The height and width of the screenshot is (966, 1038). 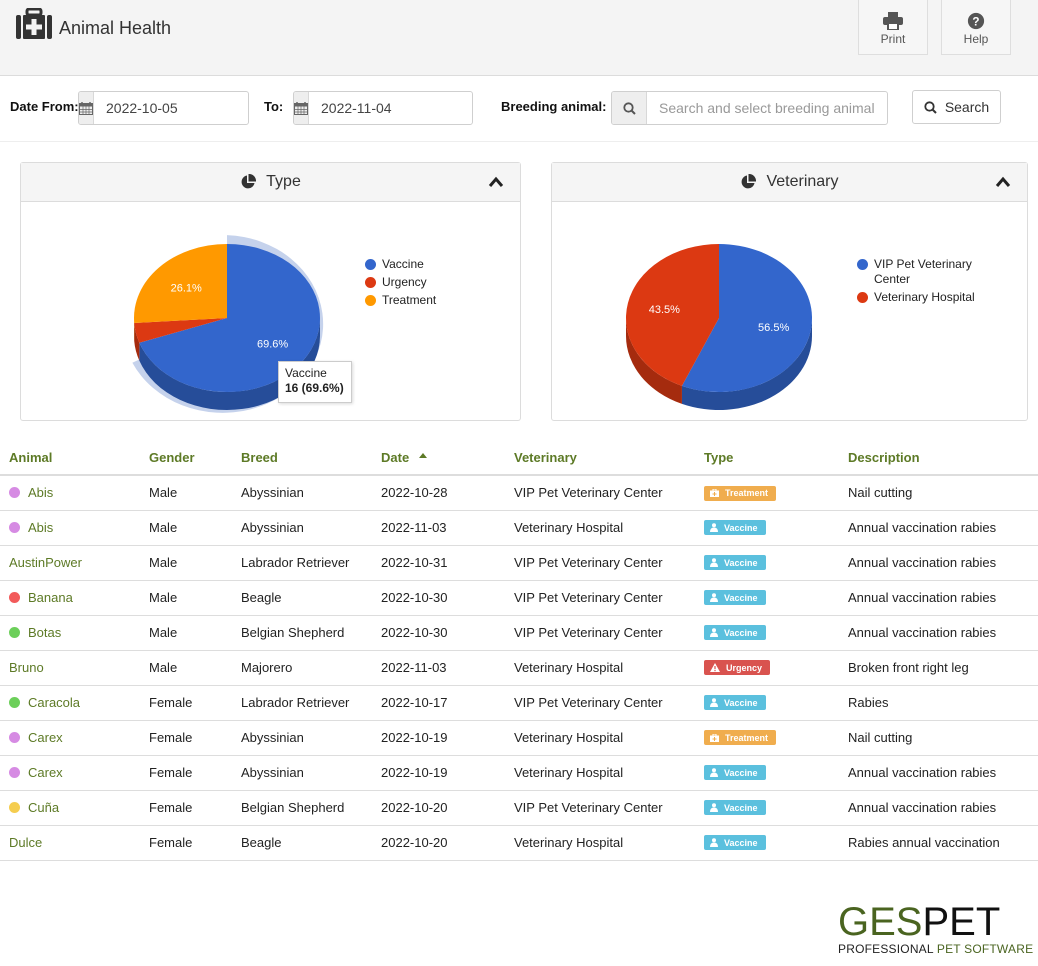 I want to click on print-button: Print, so click(x=893, y=27).